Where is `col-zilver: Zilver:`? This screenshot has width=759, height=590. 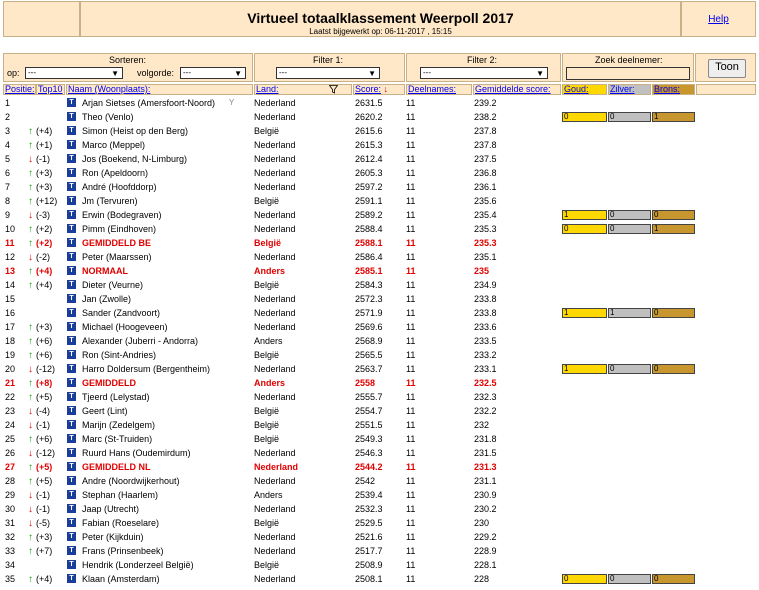
col-zilver: Zilver: is located at coordinates (629, 89).